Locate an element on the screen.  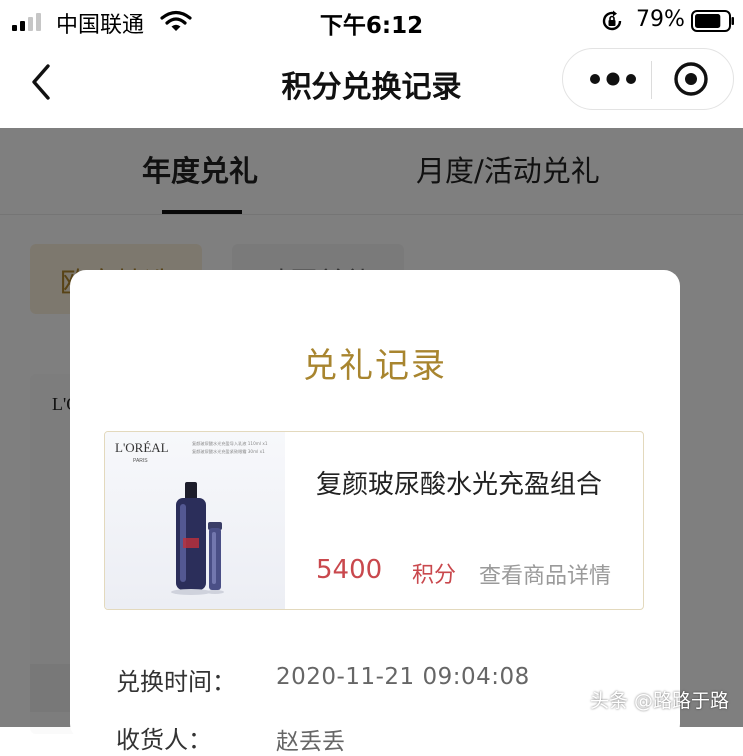
close-mini-program-icon is located at coordinates (691, 79).